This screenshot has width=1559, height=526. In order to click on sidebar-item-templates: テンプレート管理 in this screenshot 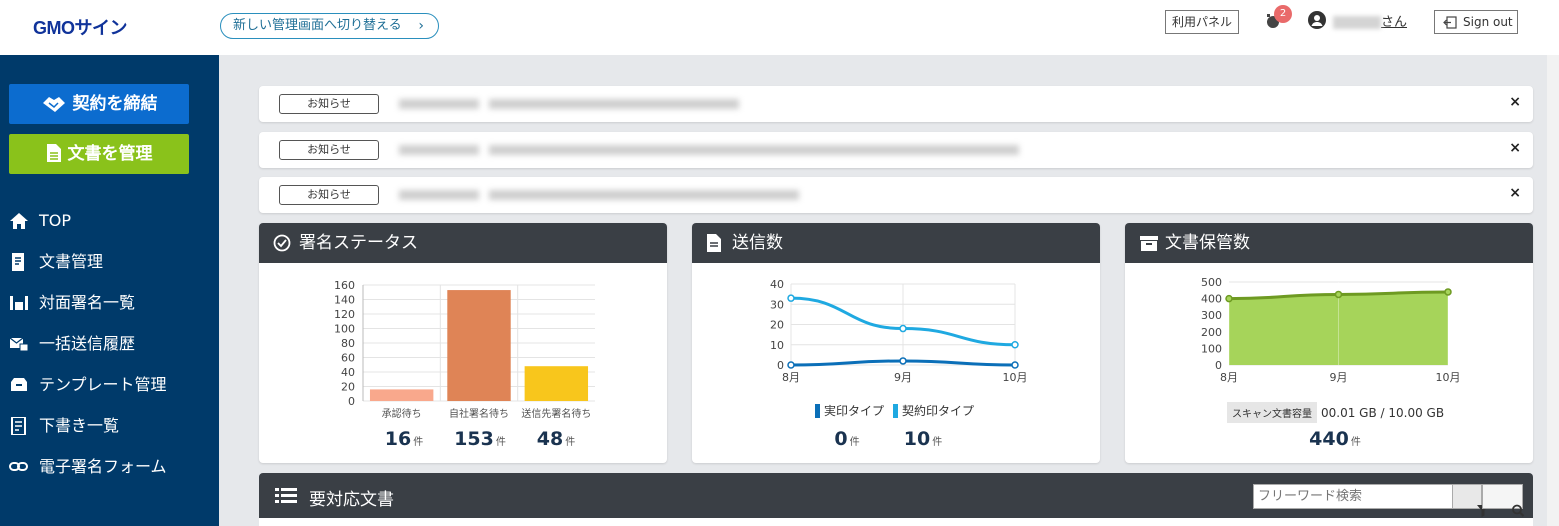, I will do `click(109, 389)`.